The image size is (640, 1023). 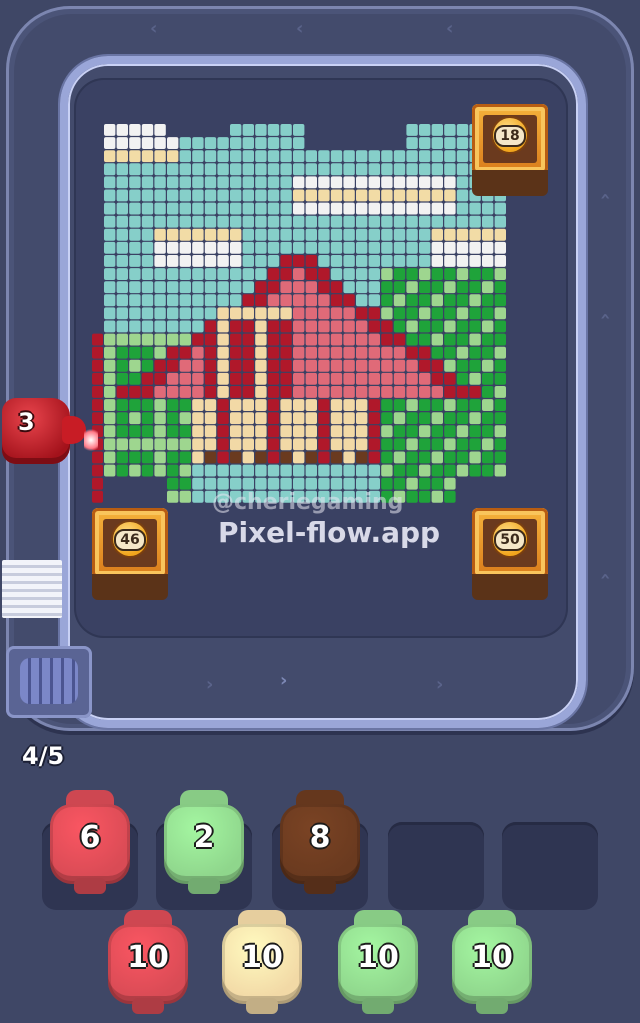 I want to click on queue-dock, so click(x=49, y=682).